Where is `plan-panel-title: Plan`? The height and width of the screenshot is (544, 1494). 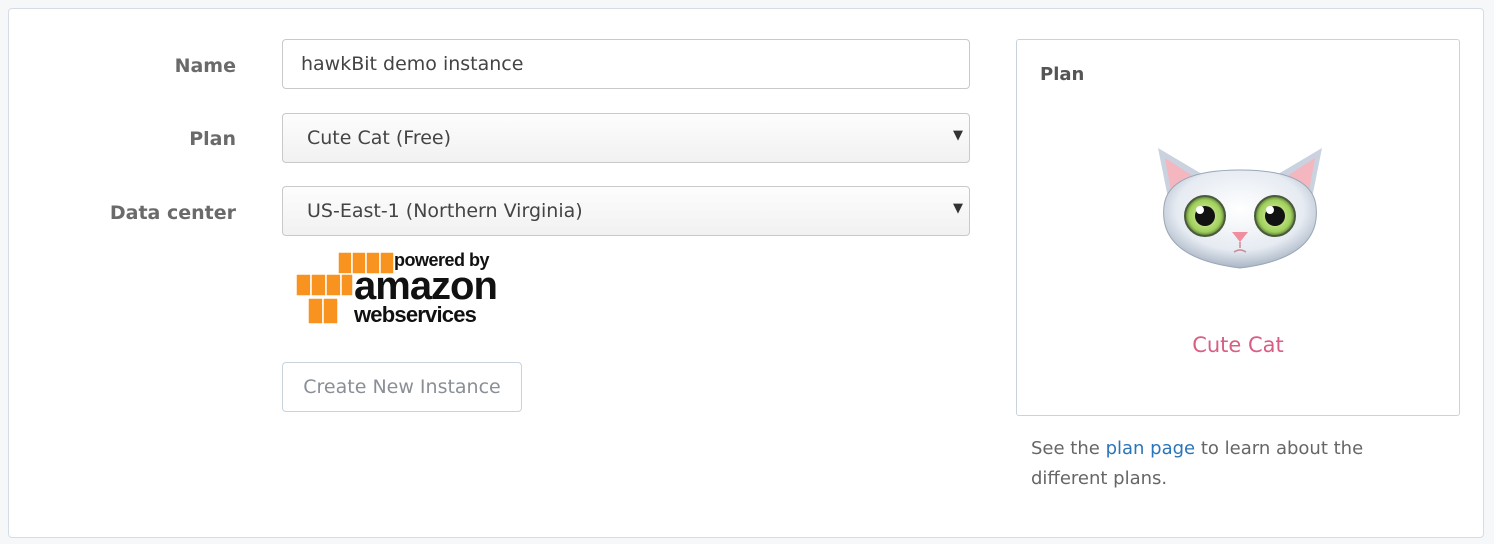
plan-panel-title: Plan is located at coordinates (1062, 74).